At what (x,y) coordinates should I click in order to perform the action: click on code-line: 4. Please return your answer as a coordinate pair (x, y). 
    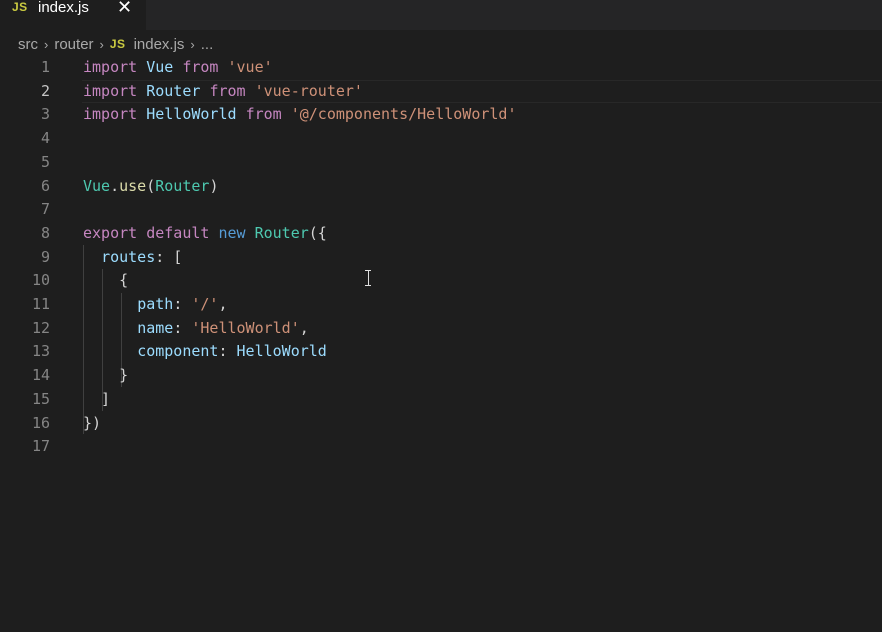
    Looking at the image, I should click on (441, 139).